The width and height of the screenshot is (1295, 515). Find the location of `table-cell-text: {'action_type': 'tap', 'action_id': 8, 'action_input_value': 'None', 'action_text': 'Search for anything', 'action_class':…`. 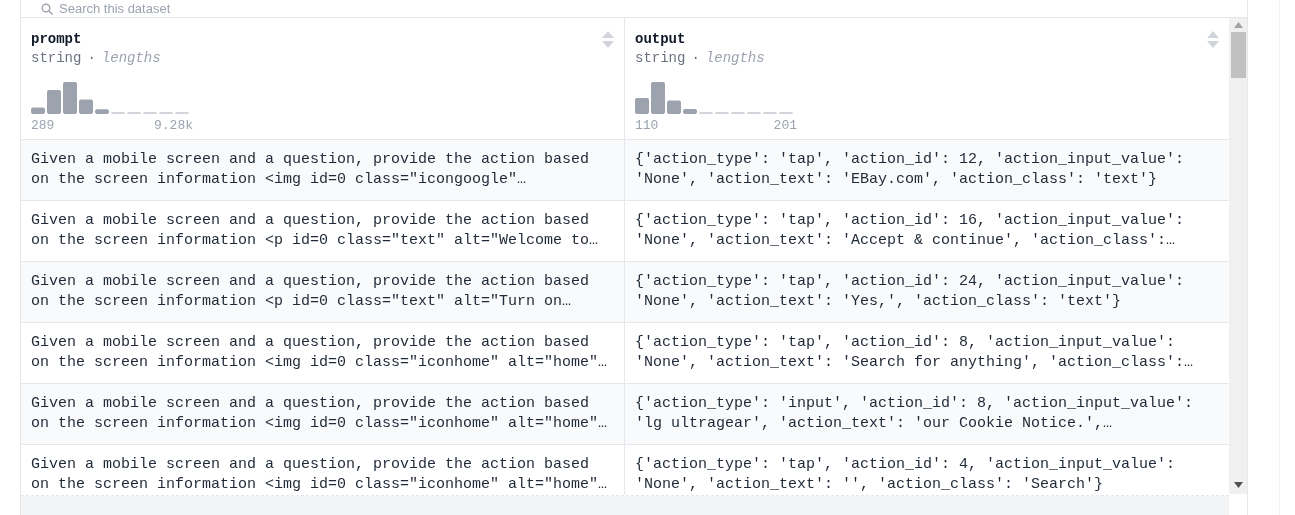

table-cell-text: {'action_type': 'tap', 'action_id': 8, 'action_input_value': 'None', 'action_text': 'Search for anything', 'action_class':… is located at coordinates (914, 353).